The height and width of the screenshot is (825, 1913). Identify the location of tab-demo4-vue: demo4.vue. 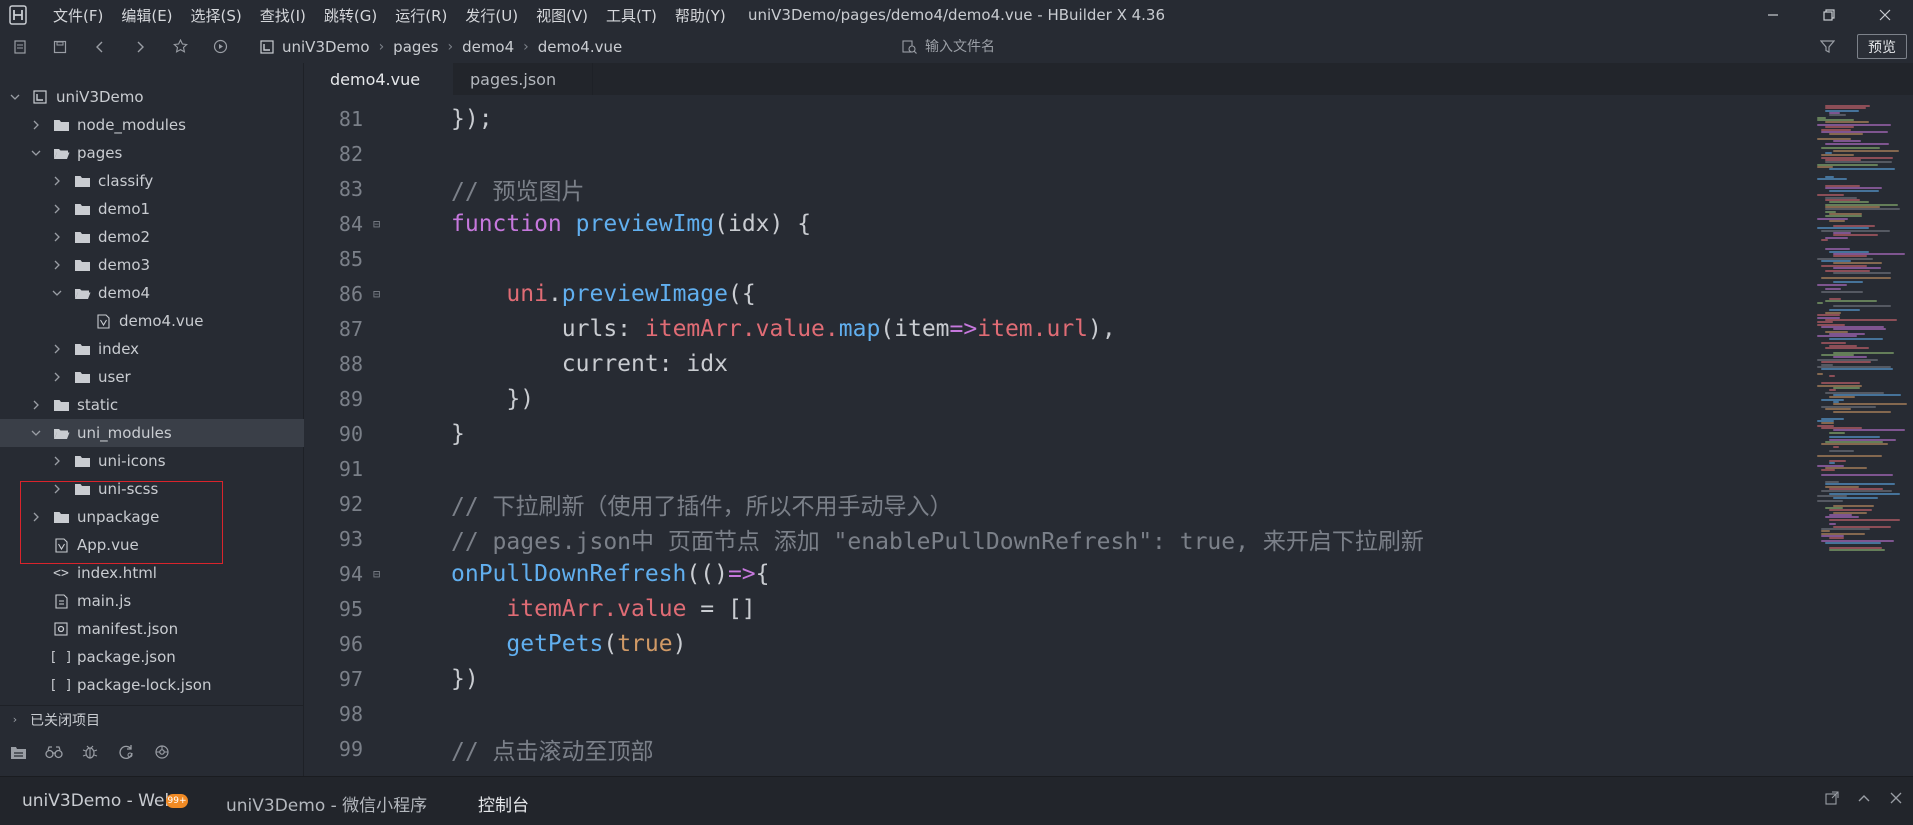
(383, 79).